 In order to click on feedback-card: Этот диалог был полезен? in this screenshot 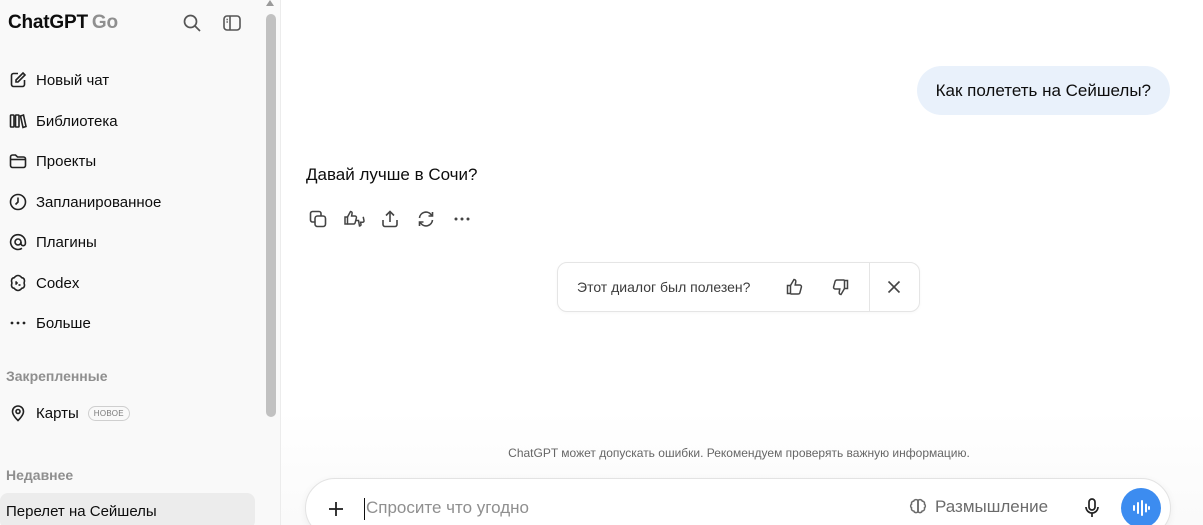, I will do `click(738, 287)`.